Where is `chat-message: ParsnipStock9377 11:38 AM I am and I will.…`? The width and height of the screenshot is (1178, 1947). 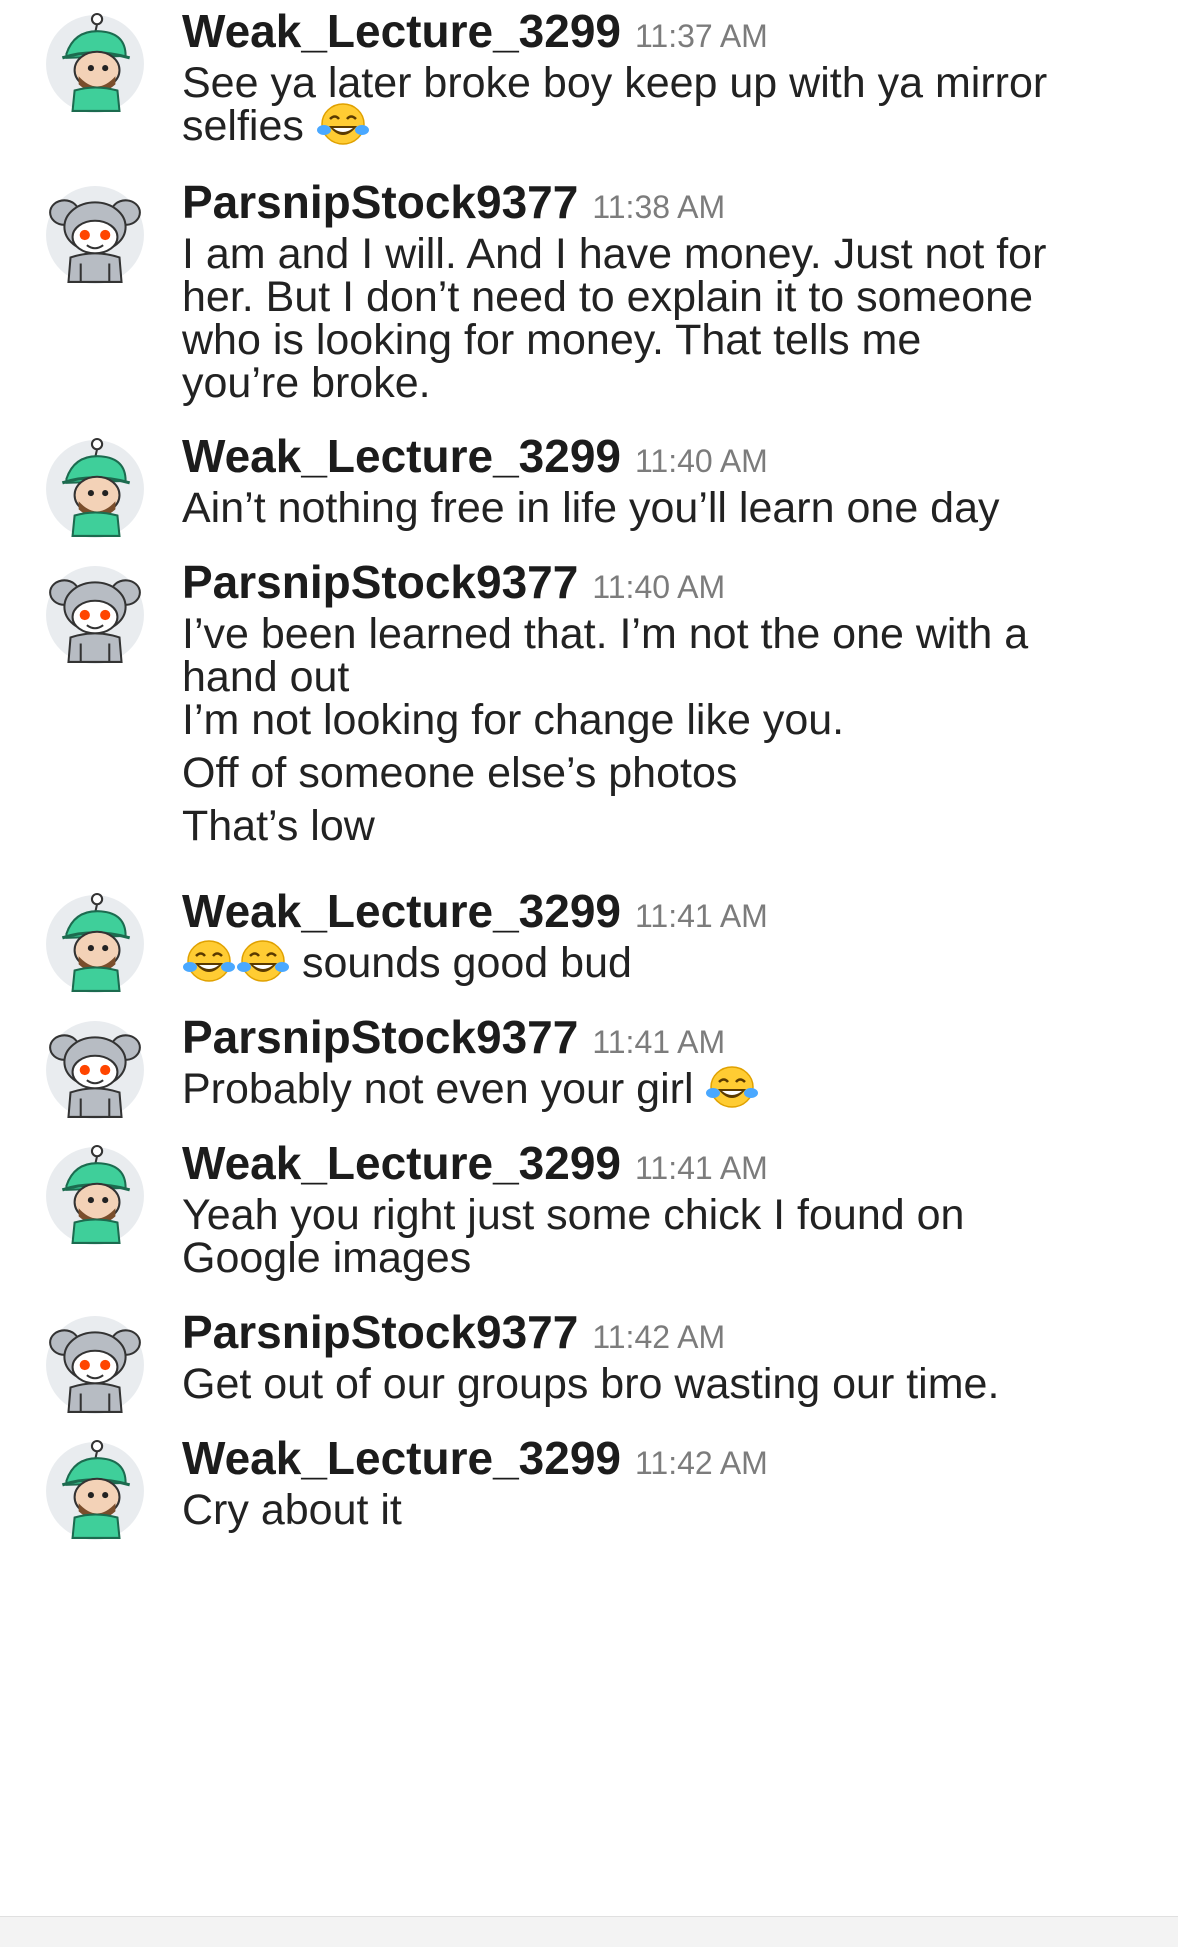 chat-message: ParsnipStock9377 11:38 AM I am and I will.… is located at coordinates (589, 291).